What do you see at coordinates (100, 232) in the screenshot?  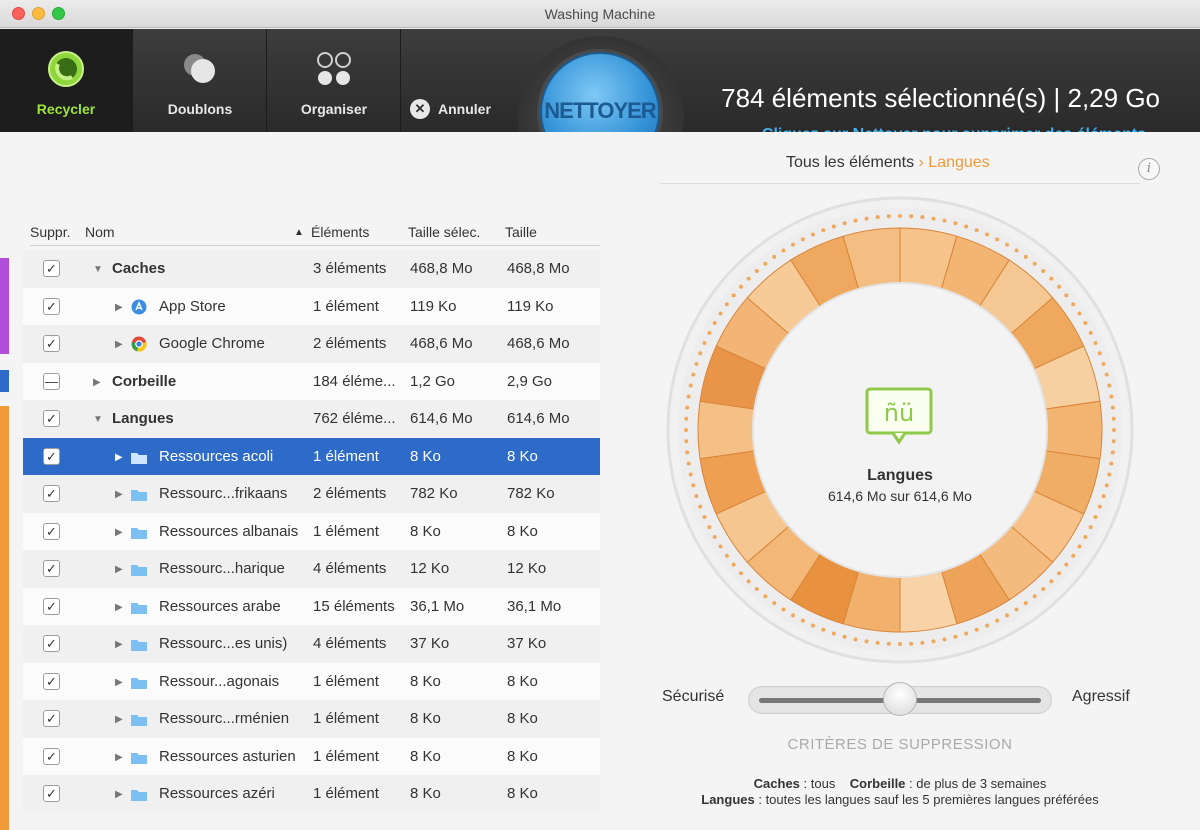 I see `col-name: Nom` at bounding box center [100, 232].